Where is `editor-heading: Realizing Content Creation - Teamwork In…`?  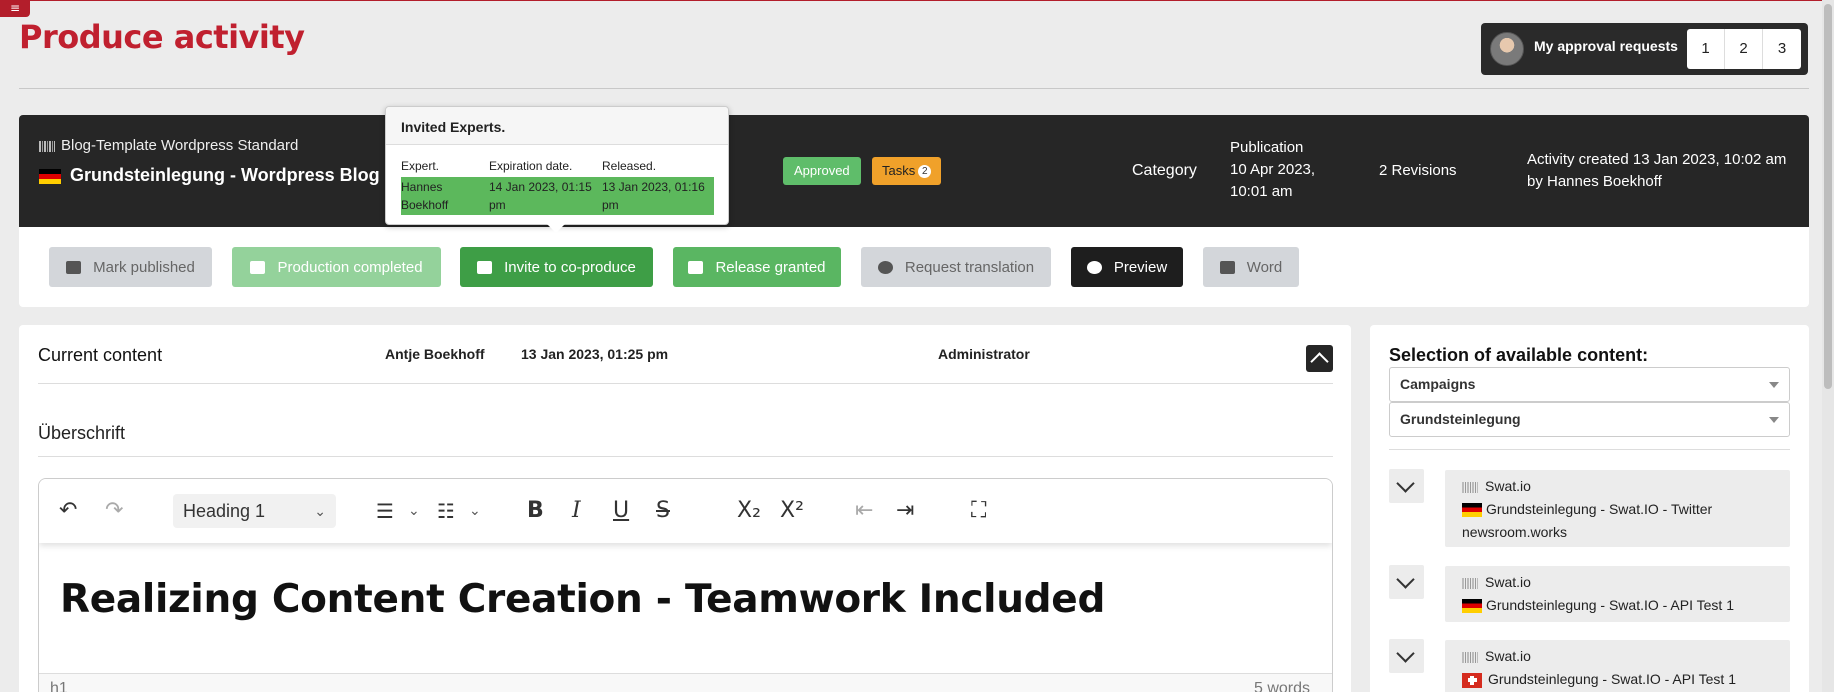
editor-heading: Realizing Content Creation - Teamwork In… is located at coordinates (582, 599).